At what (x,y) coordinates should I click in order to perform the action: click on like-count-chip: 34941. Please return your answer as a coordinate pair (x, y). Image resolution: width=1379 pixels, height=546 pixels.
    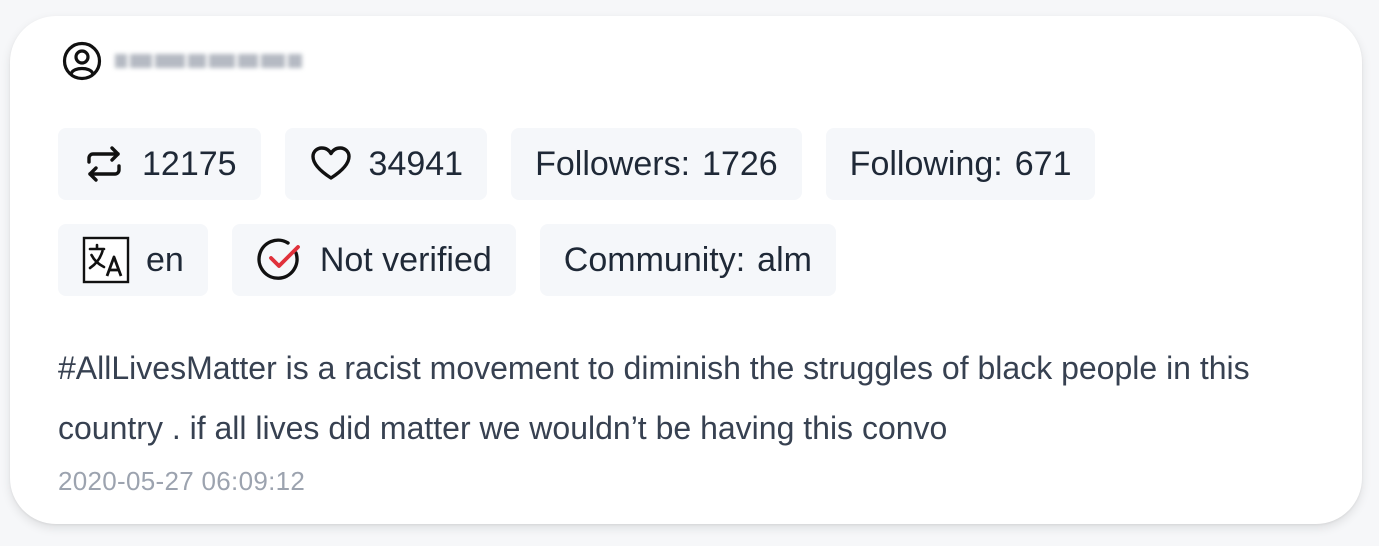
    Looking at the image, I should click on (386, 164).